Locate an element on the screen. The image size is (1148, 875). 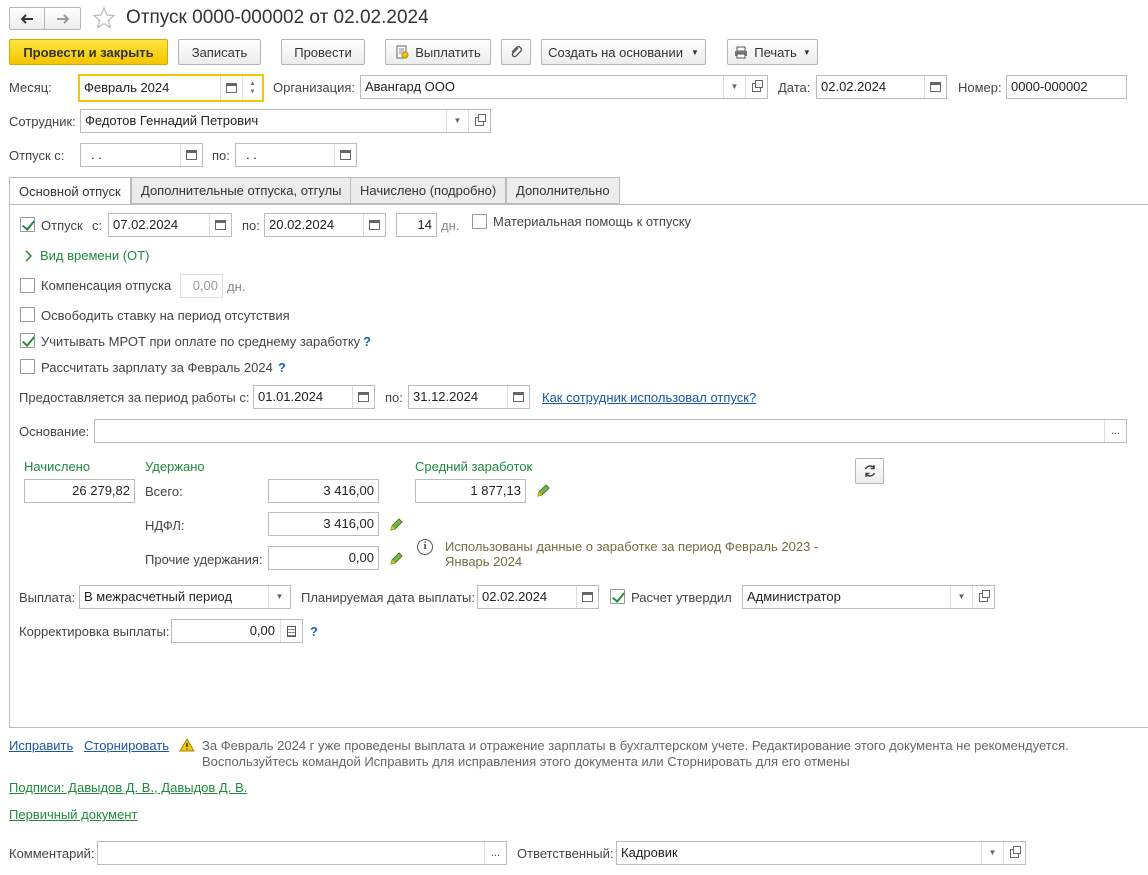
payment-select: В межрасчетный период ▼ is located at coordinates (185, 597).